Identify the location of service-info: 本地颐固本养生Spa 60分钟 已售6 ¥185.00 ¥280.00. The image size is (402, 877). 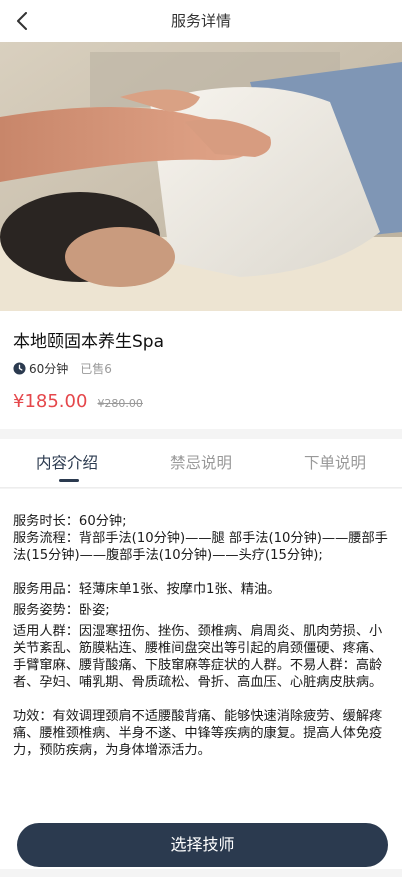
(201, 370).